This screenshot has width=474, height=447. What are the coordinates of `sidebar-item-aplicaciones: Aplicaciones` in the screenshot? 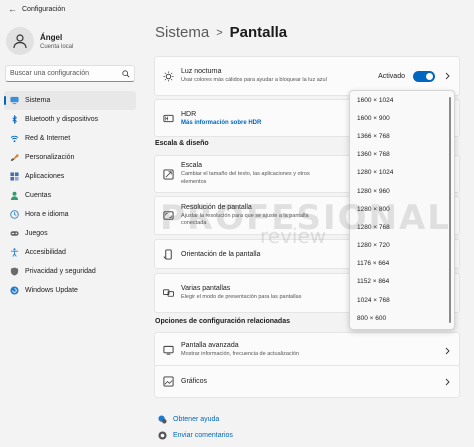 It's located at (70, 176).